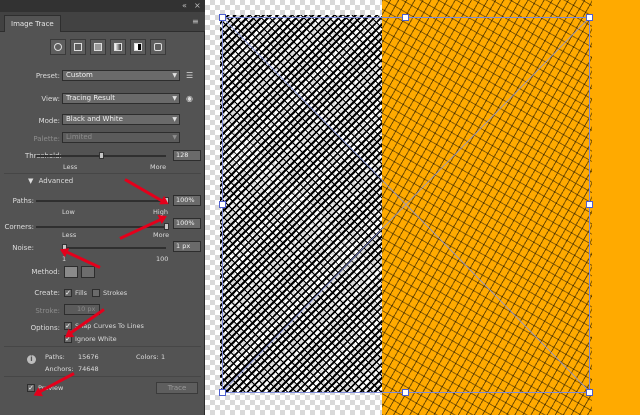 This screenshot has width=640, height=415. I want to click on stats-paths-value: 15676, so click(88, 357).